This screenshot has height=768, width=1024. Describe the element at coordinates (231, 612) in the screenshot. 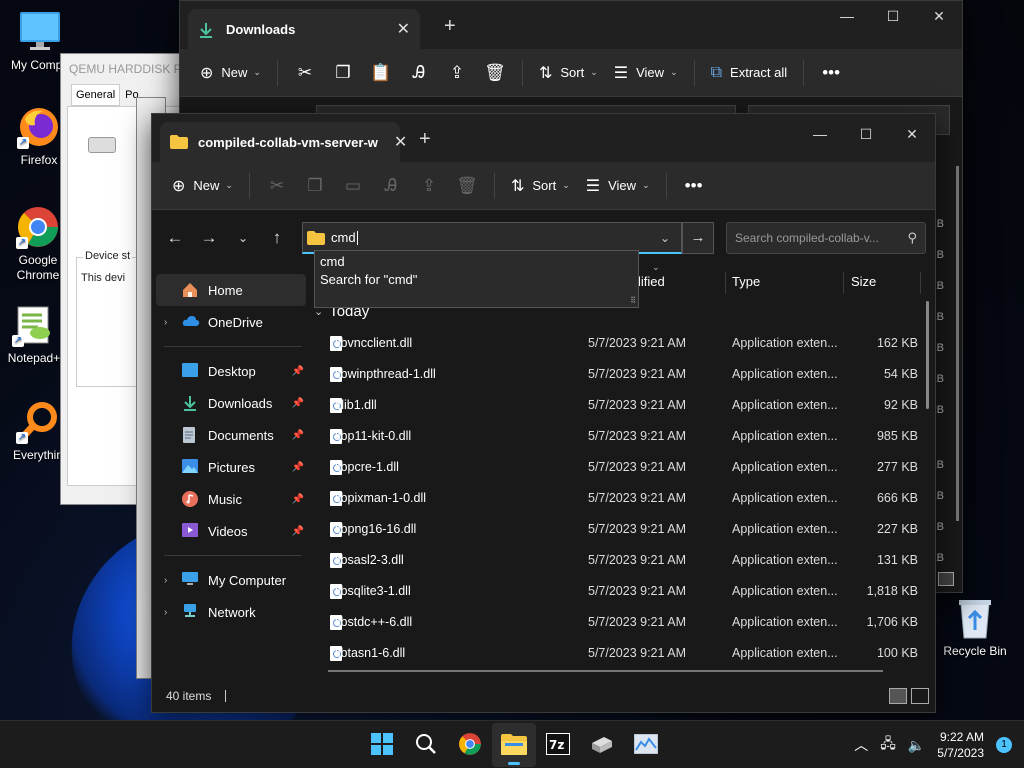

I see `sidebar-item-network: › Network` at that location.